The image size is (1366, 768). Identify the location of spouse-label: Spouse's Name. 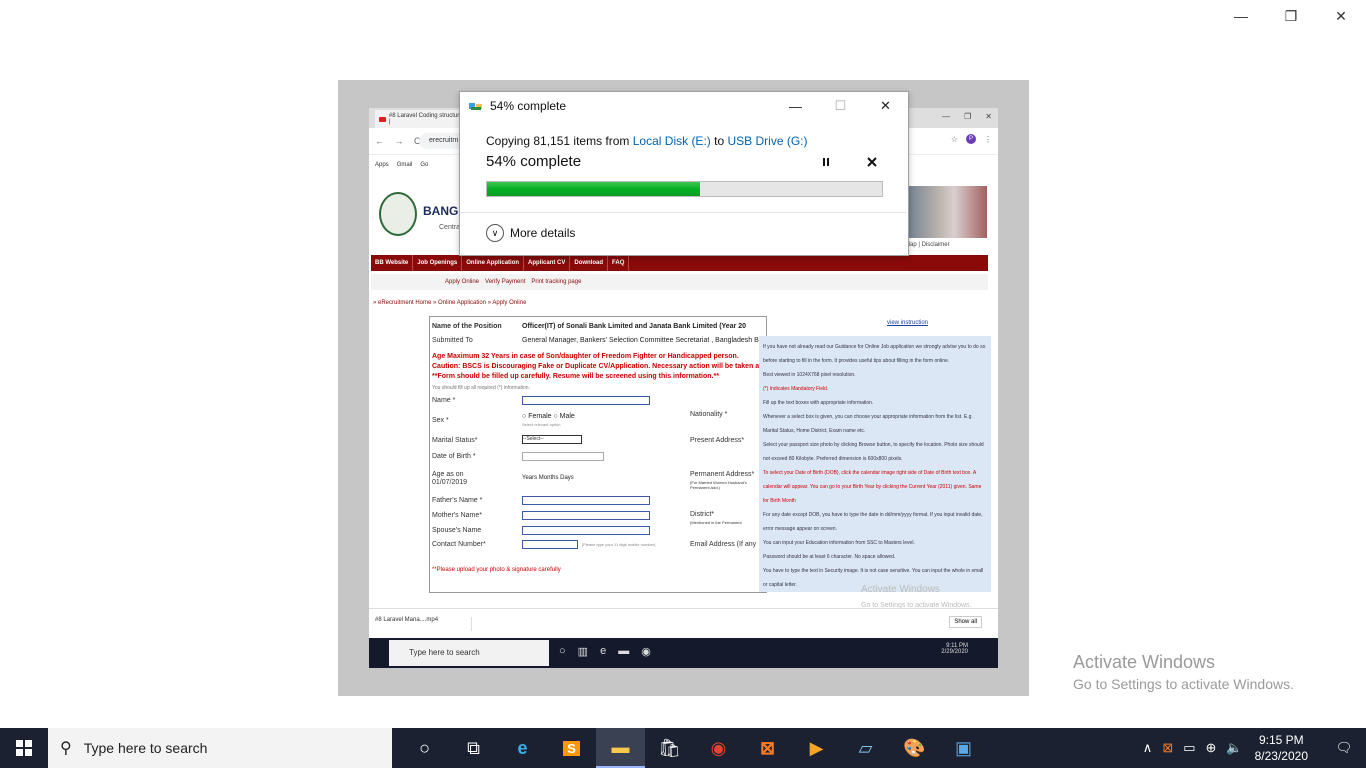
(457, 530).